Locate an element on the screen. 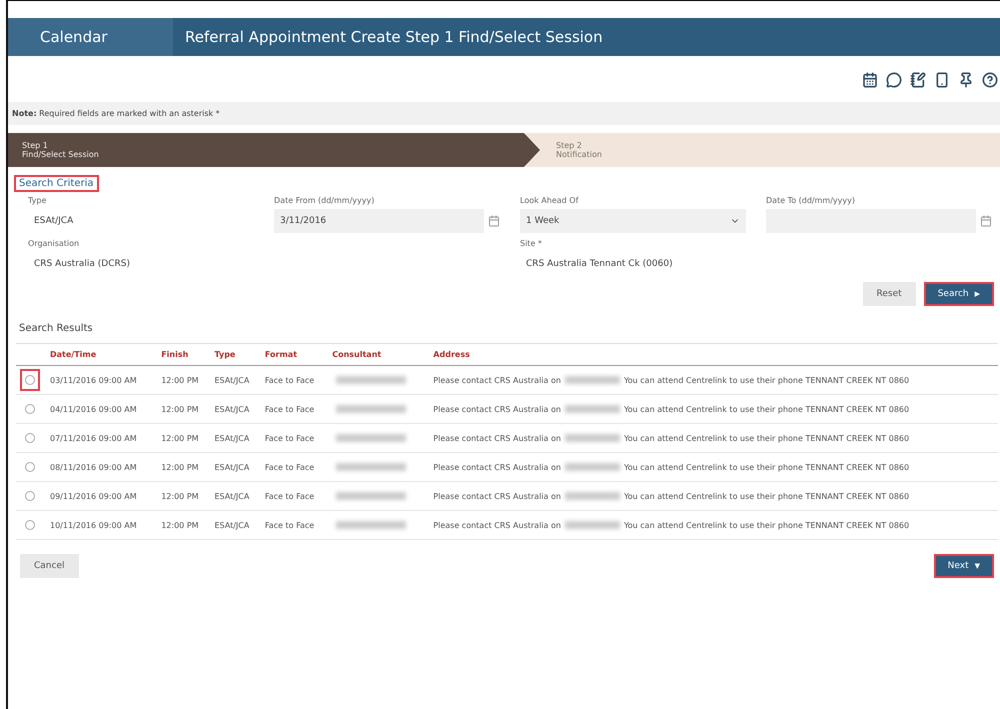 This screenshot has height=709, width=1000. chat-icon is located at coordinates (894, 80).